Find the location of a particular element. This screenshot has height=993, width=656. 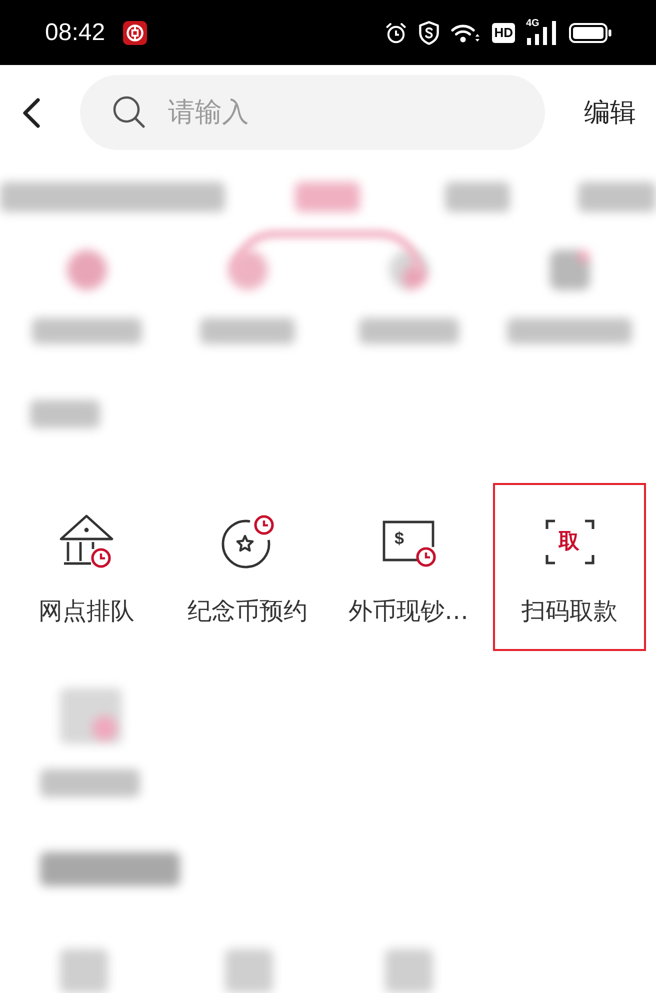

app-icon is located at coordinates (135, 32).